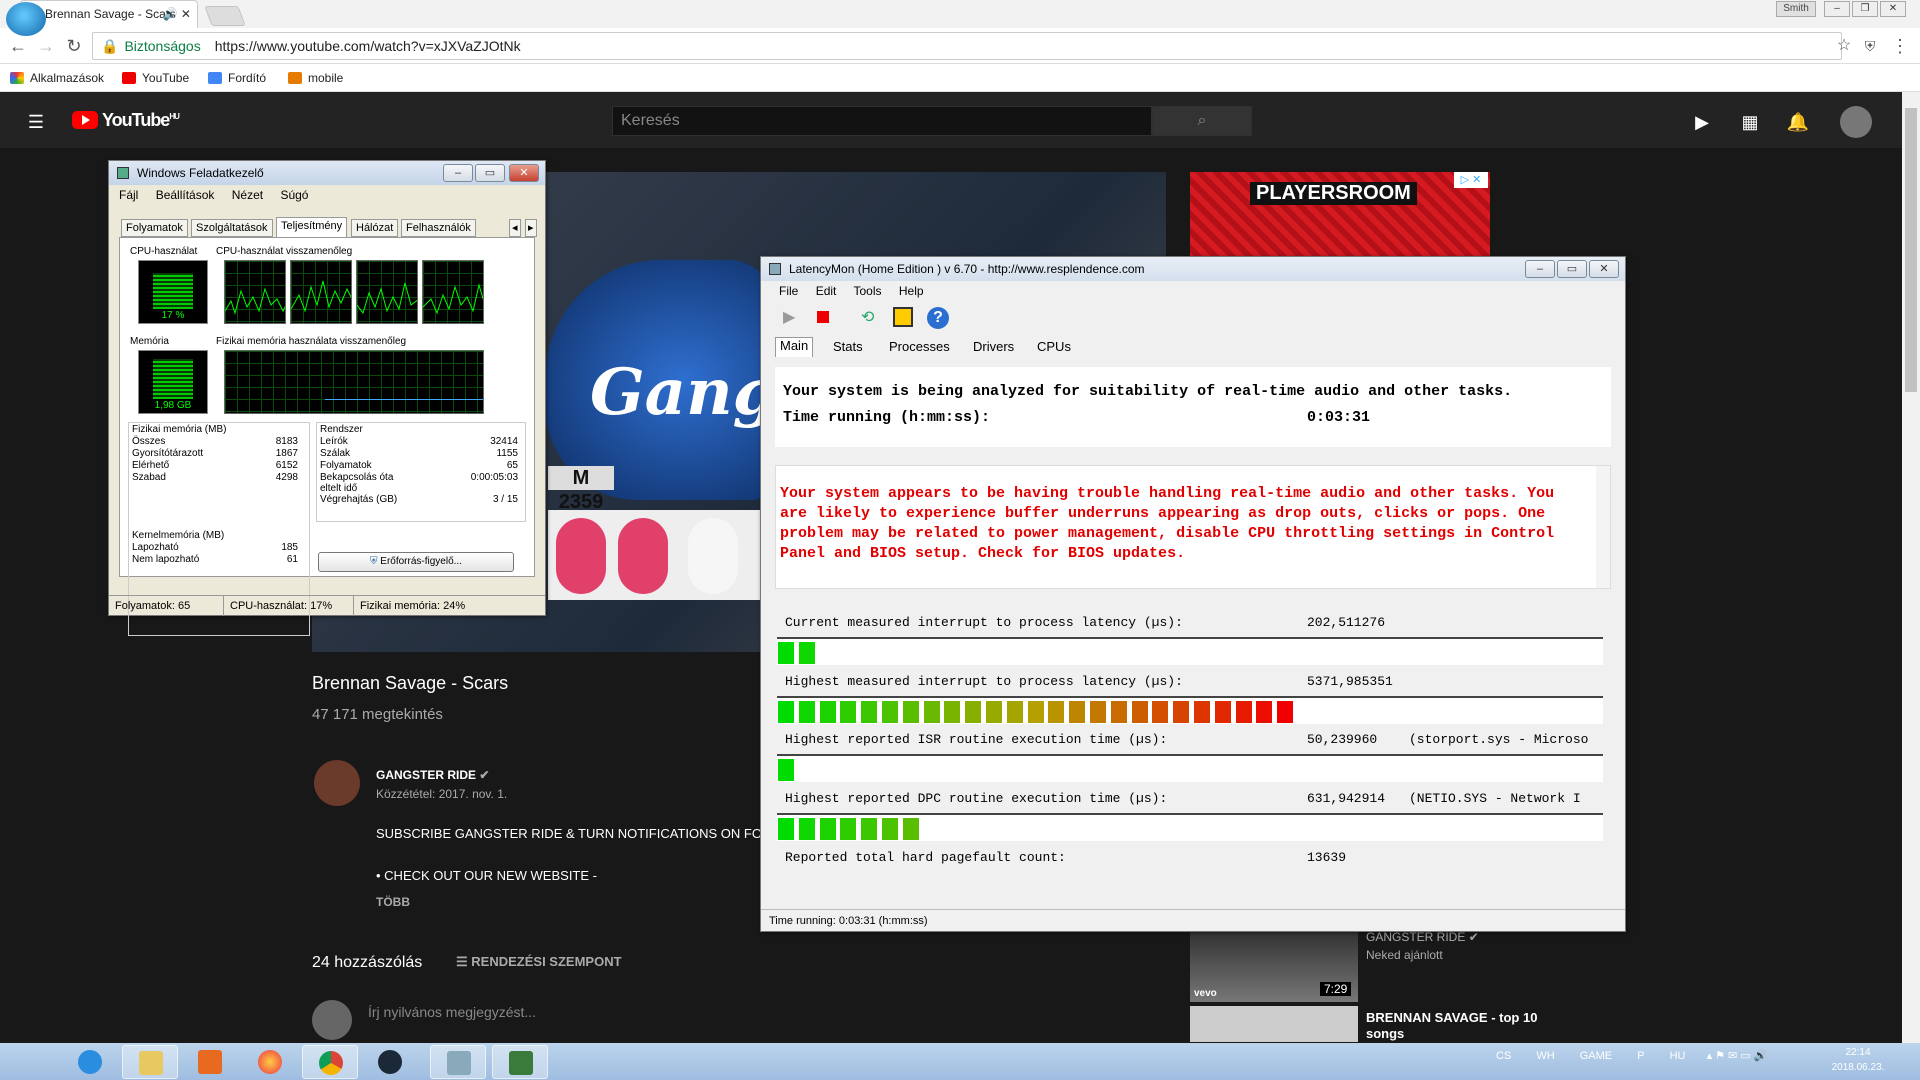 The image size is (1920, 1080). What do you see at coordinates (1750, 122) in the screenshot?
I see `apps-grid-icon: ▦` at bounding box center [1750, 122].